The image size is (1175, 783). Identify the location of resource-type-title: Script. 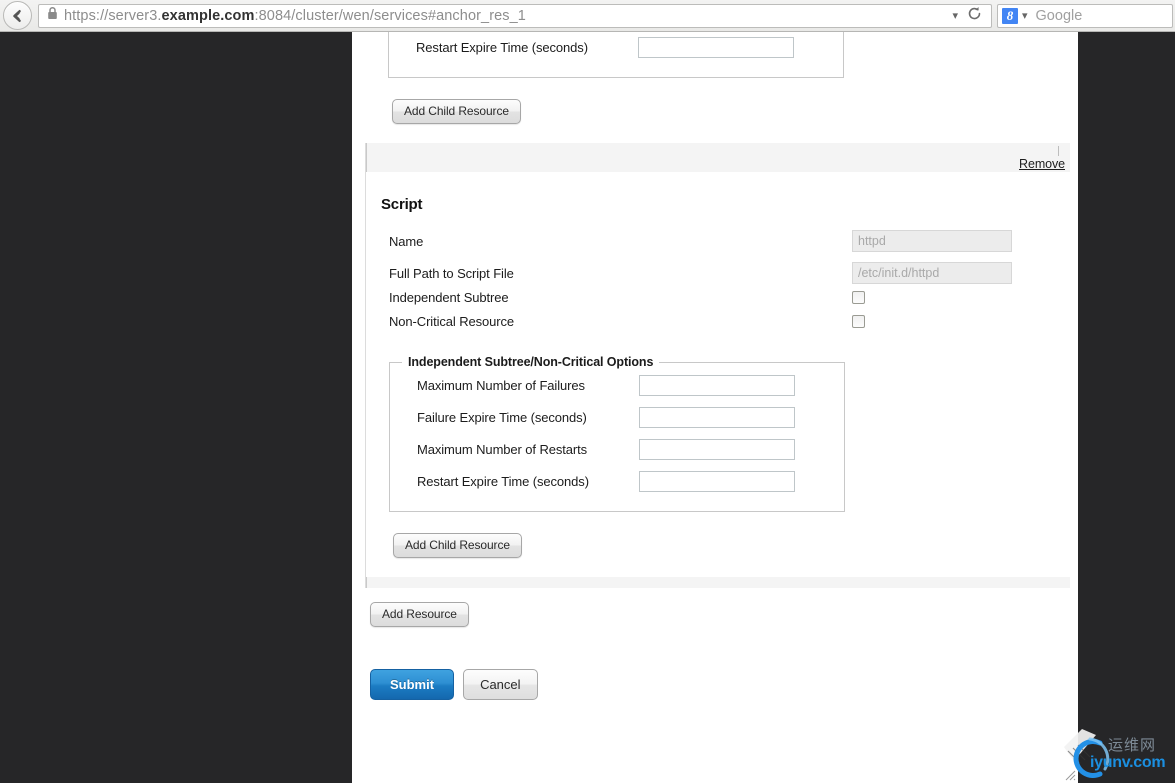
(402, 204).